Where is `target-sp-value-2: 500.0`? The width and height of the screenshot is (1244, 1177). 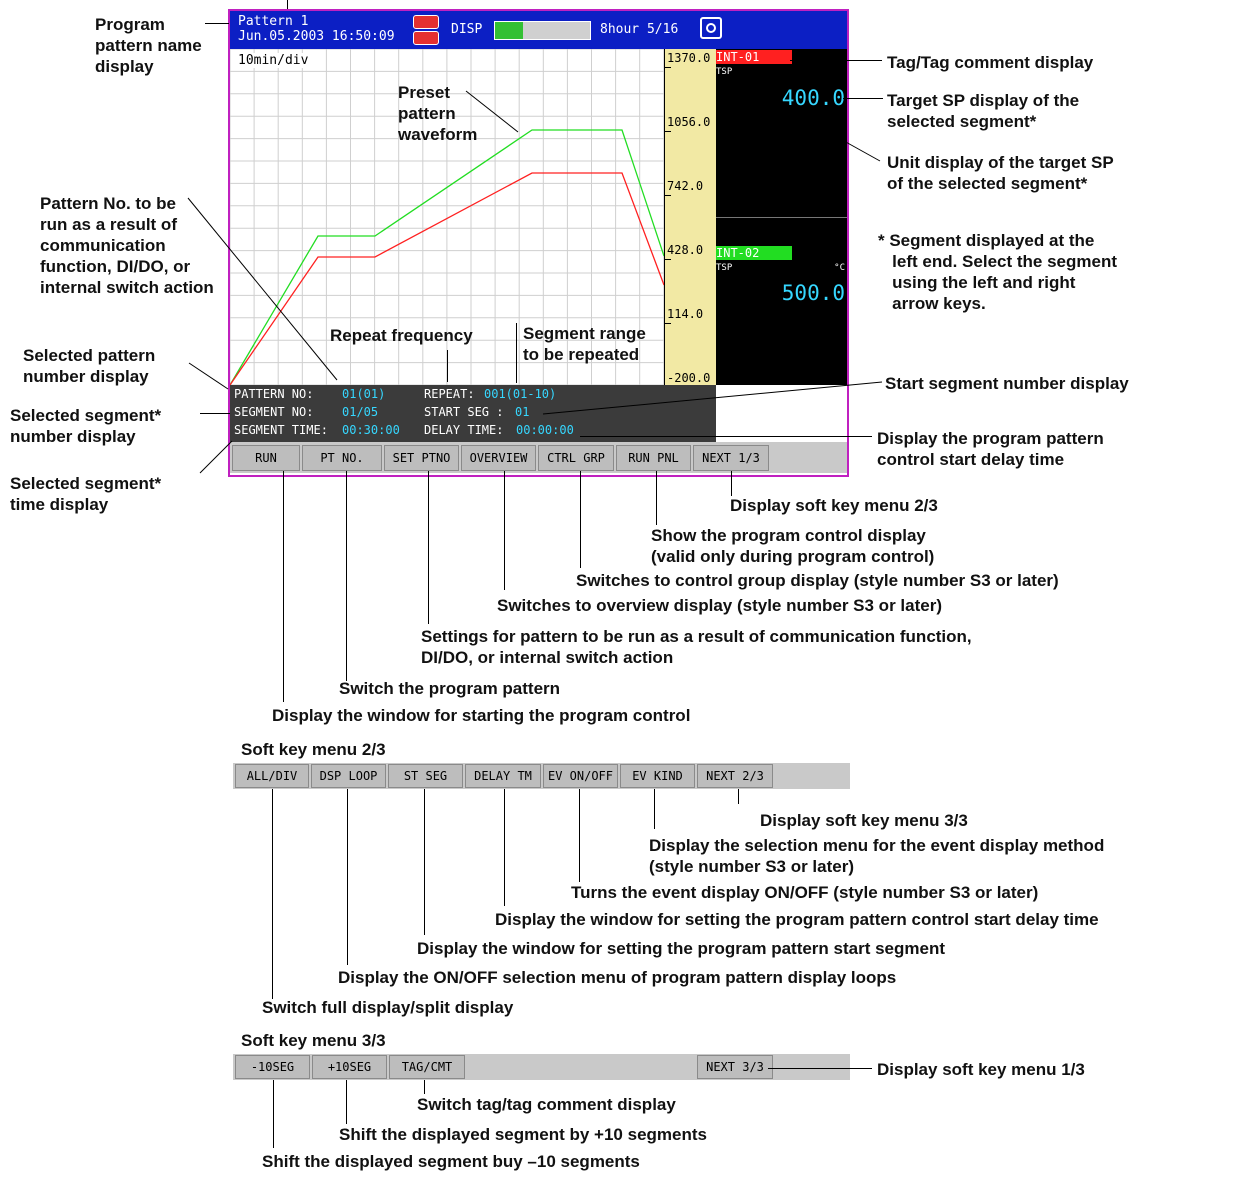 target-sp-value-2: 500.0 is located at coordinates (813, 293).